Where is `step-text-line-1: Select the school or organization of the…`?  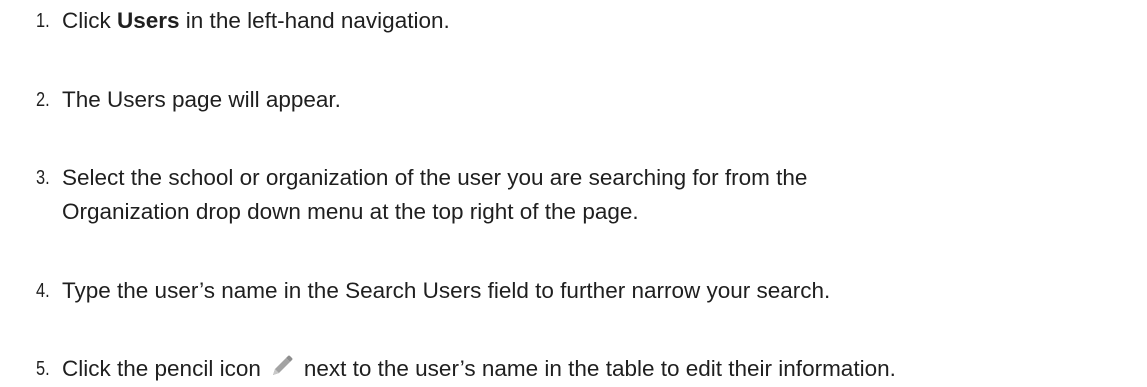
step-text-line-1: Select the school or organization of the… is located at coordinates (435, 177).